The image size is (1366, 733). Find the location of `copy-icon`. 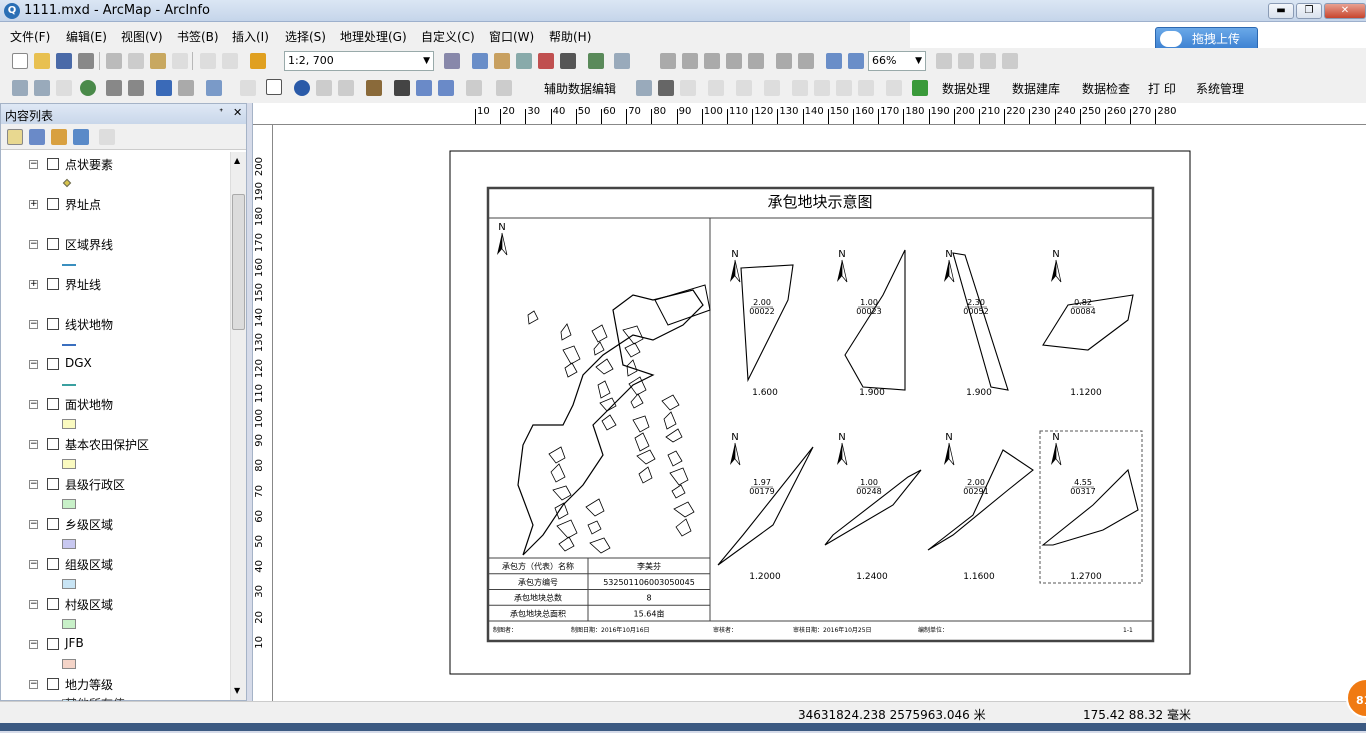

copy-icon is located at coordinates (136, 61).